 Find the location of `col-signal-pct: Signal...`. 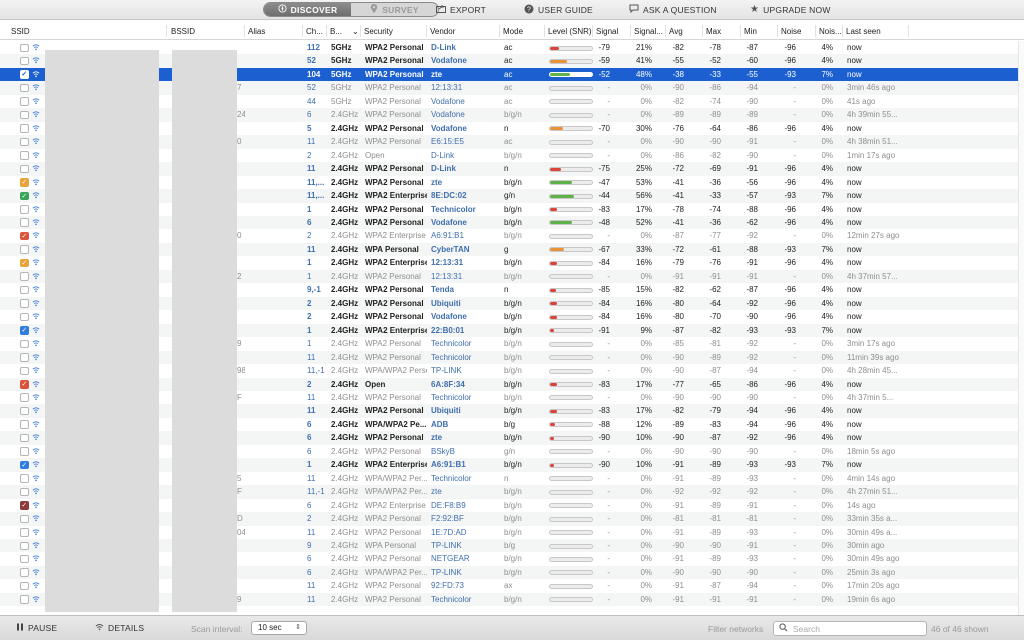

col-signal-pct: Signal... is located at coordinates (648, 31).